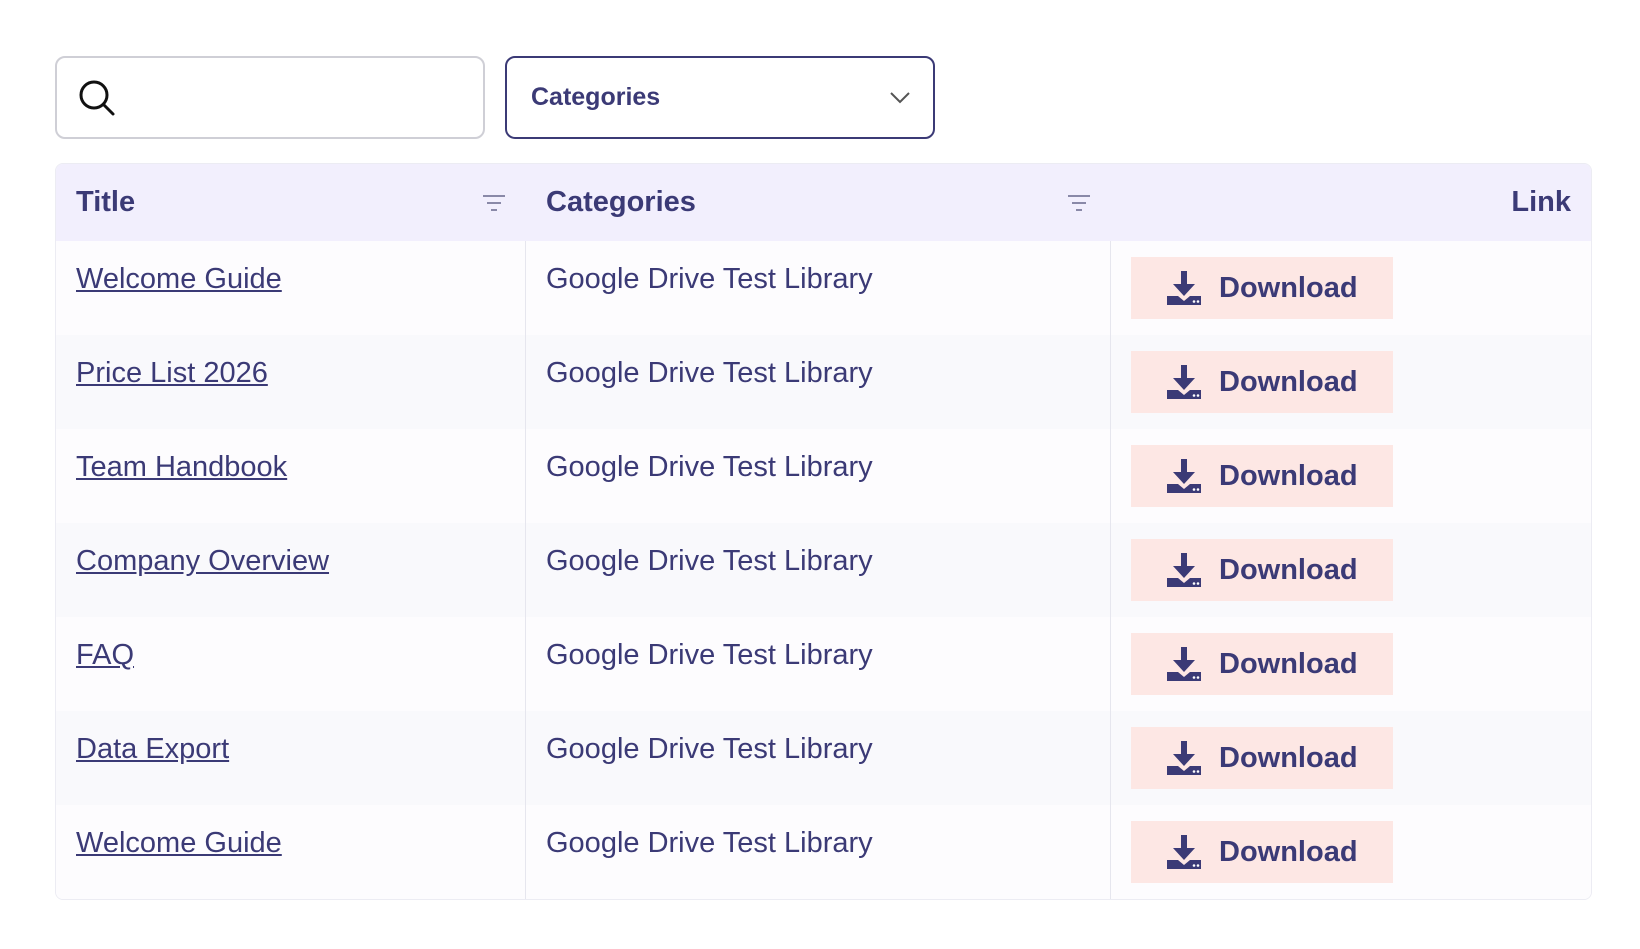  What do you see at coordinates (1541, 202) in the screenshot?
I see `column-header-link-label: Link` at bounding box center [1541, 202].